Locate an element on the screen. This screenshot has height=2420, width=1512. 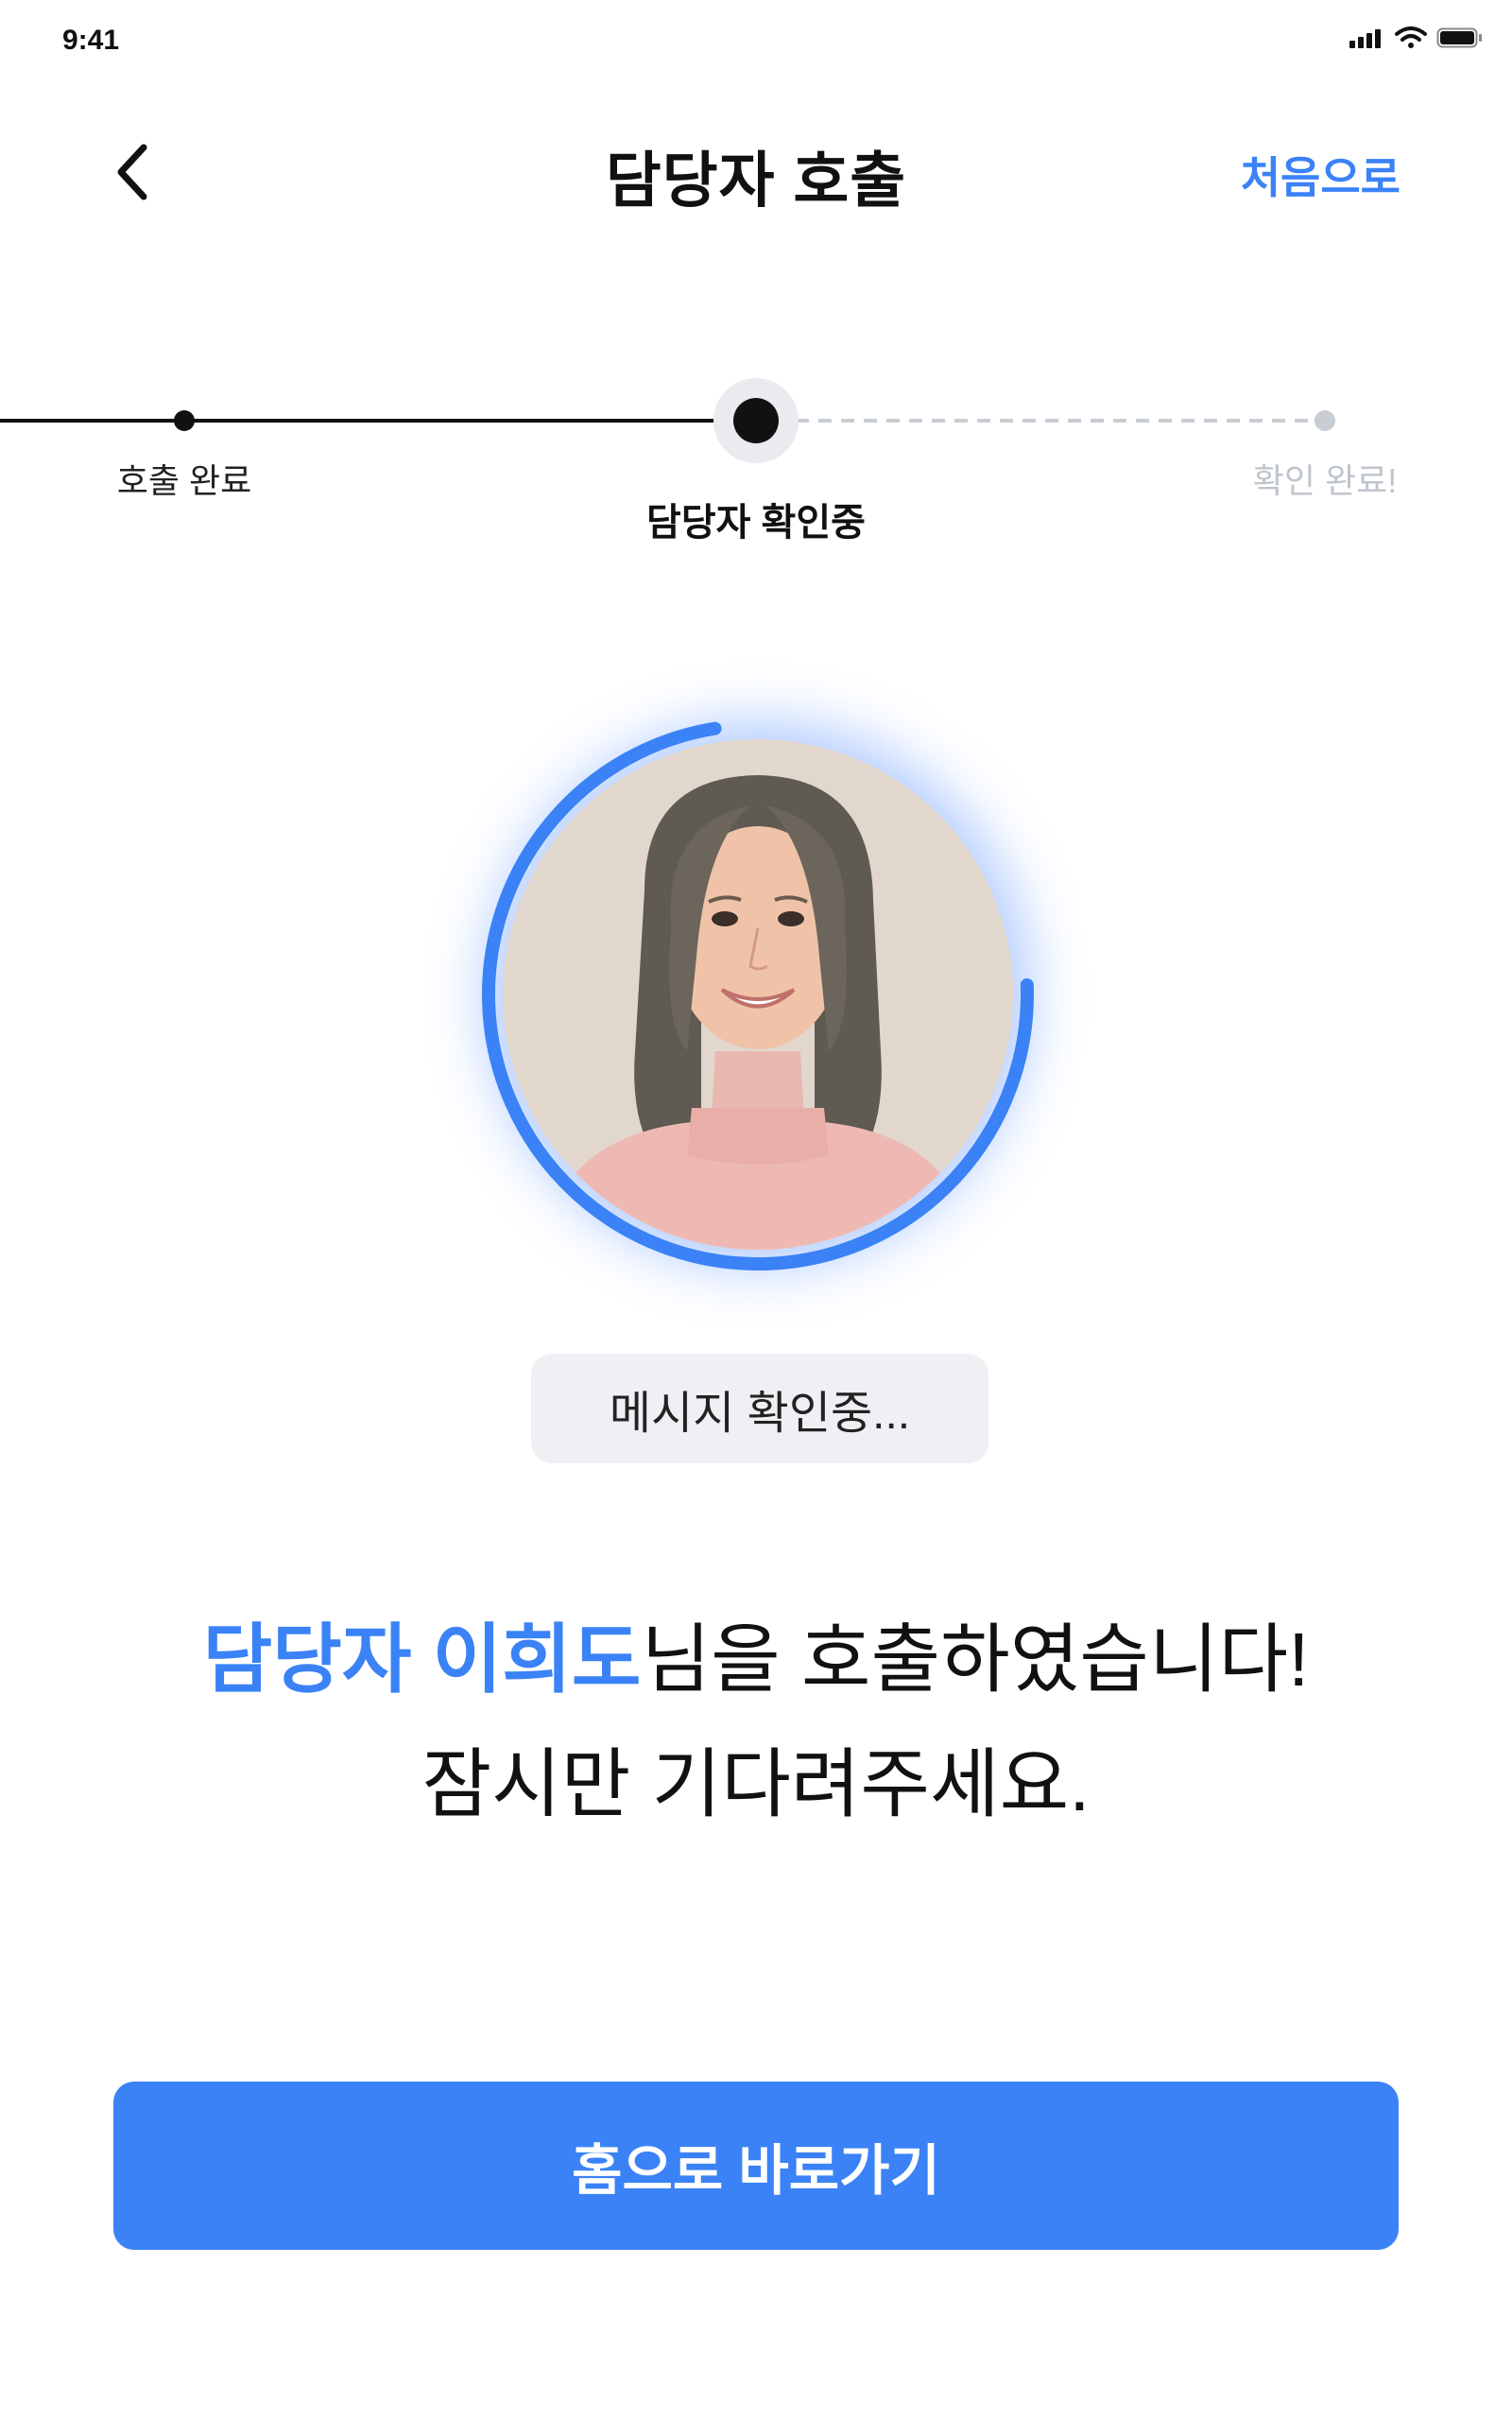
navigation-header: 담당자 호출 처음으로 is located at coordinates (756, 170).